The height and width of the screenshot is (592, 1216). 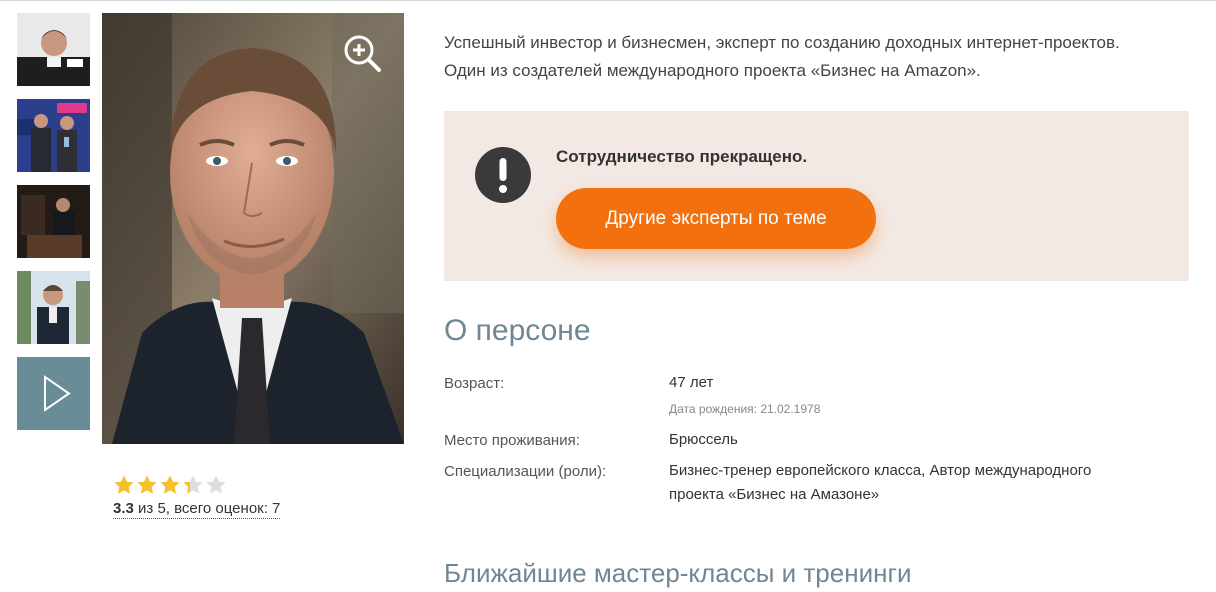 I want to click on rating-count: из 5, всего оценок: 7, so click(x=207, y=508).